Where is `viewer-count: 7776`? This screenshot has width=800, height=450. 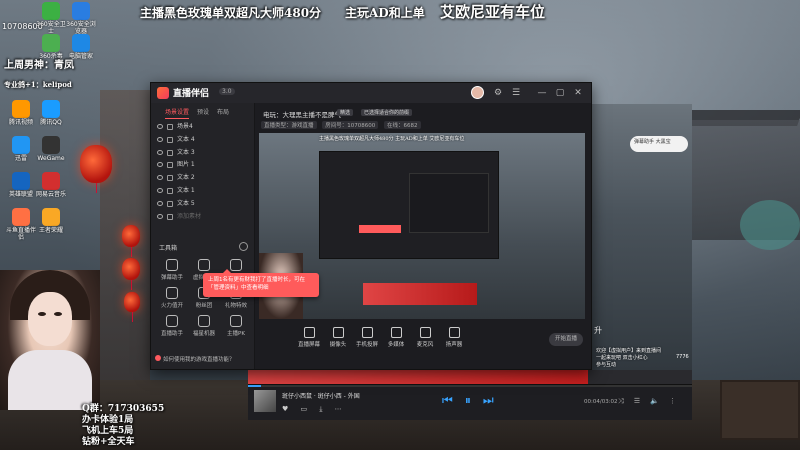
viewer-count: 7776 is located at coordinates (682, 357).